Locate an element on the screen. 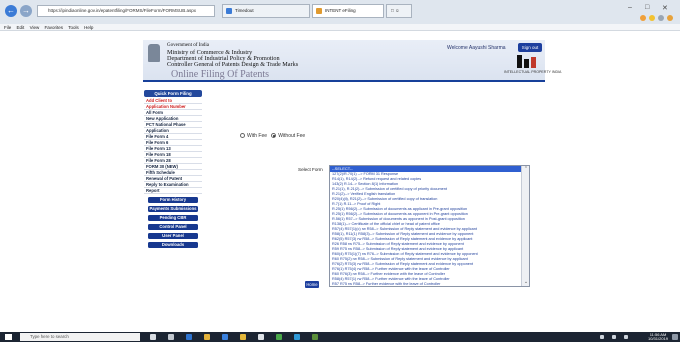 This screenshot has height=342, width=680. internet-explorer-icon is located at coordinates (225, 337).